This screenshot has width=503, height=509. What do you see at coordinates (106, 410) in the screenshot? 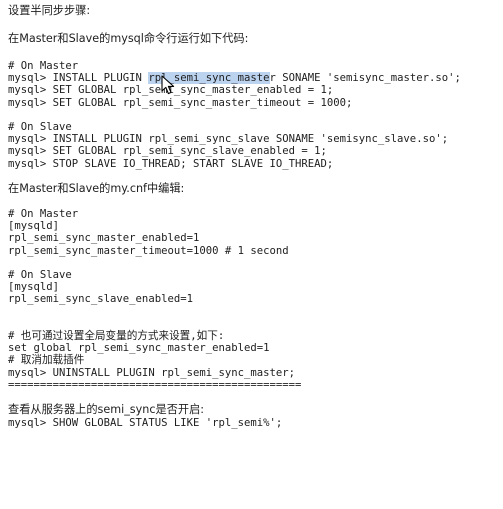
I see `check-intro: 查看从服务器上的semi_sync是否开启:` at bounding box center [106, 410].